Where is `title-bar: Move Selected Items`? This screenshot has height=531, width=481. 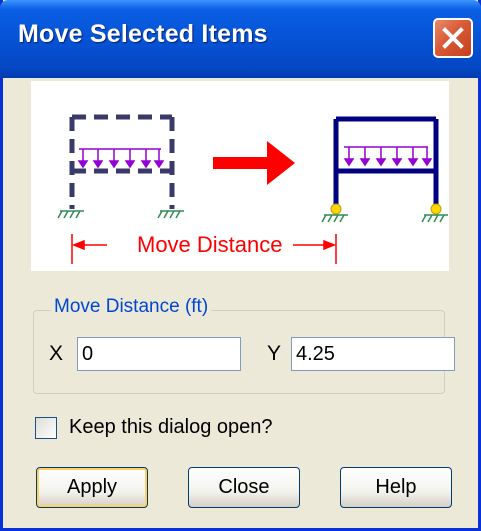
title-bar: Move Selected Items is located at coordinates (240, 39).